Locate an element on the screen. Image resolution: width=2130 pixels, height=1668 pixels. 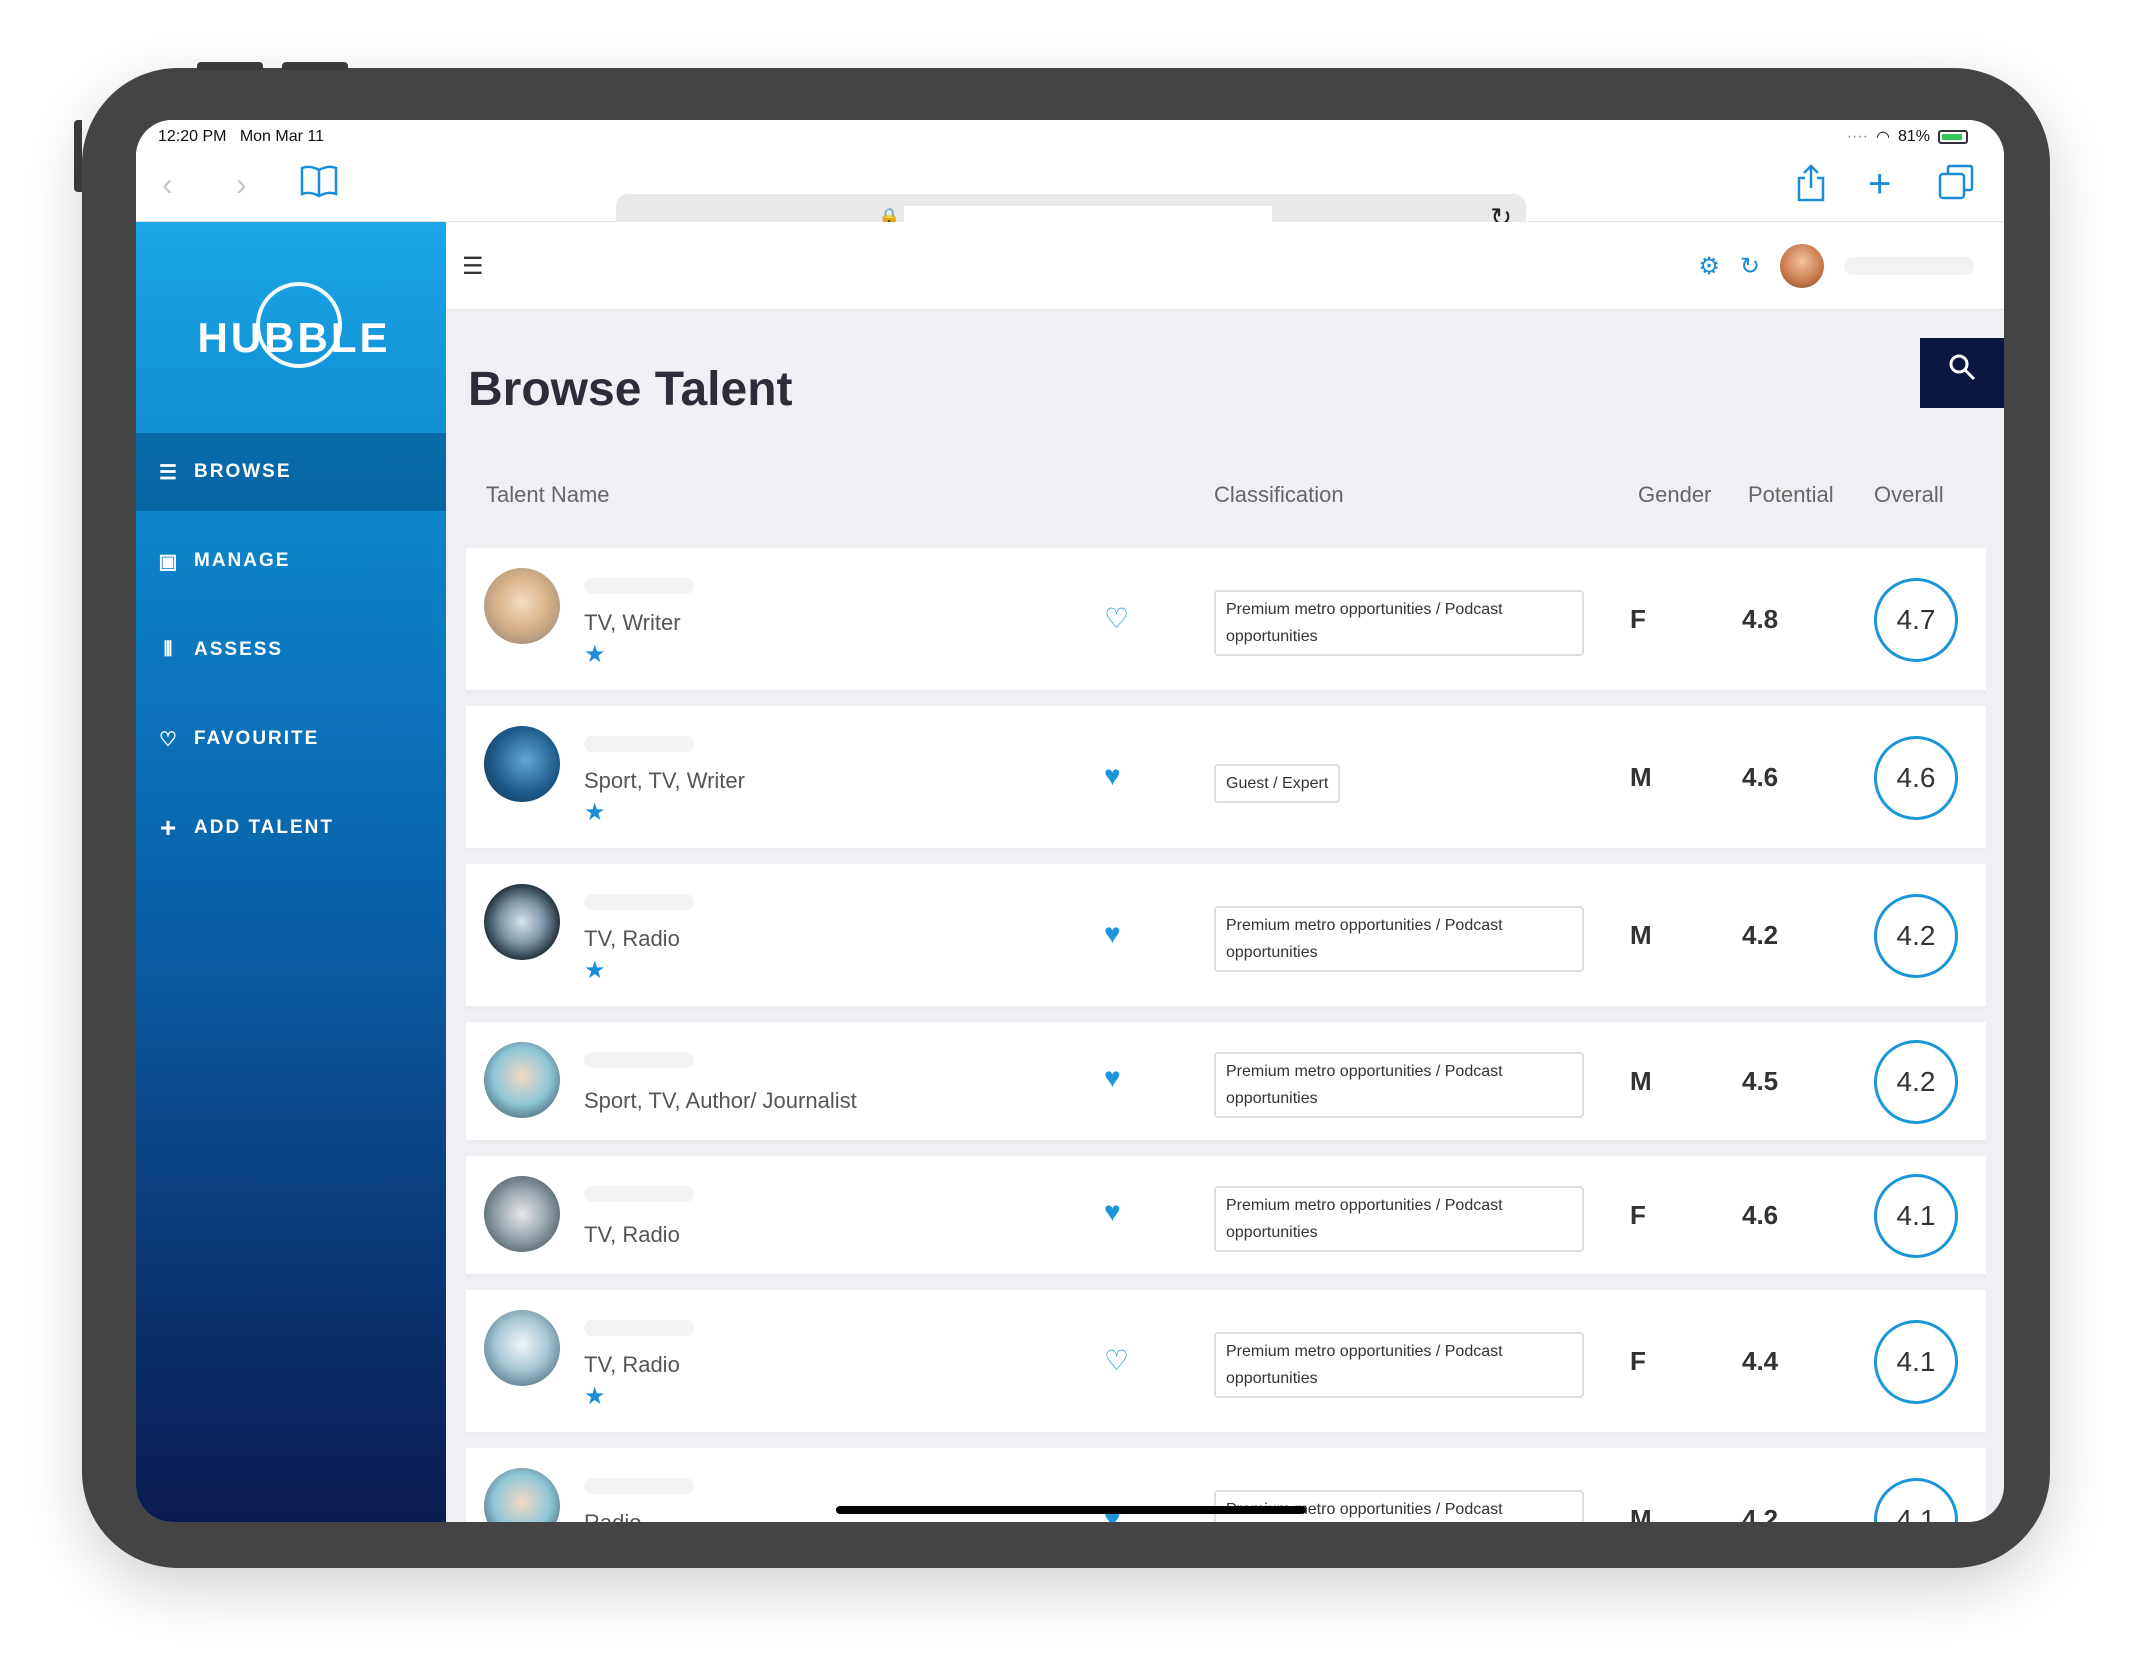
logo-text: HUBBLE is located at coordinates (294, 337).